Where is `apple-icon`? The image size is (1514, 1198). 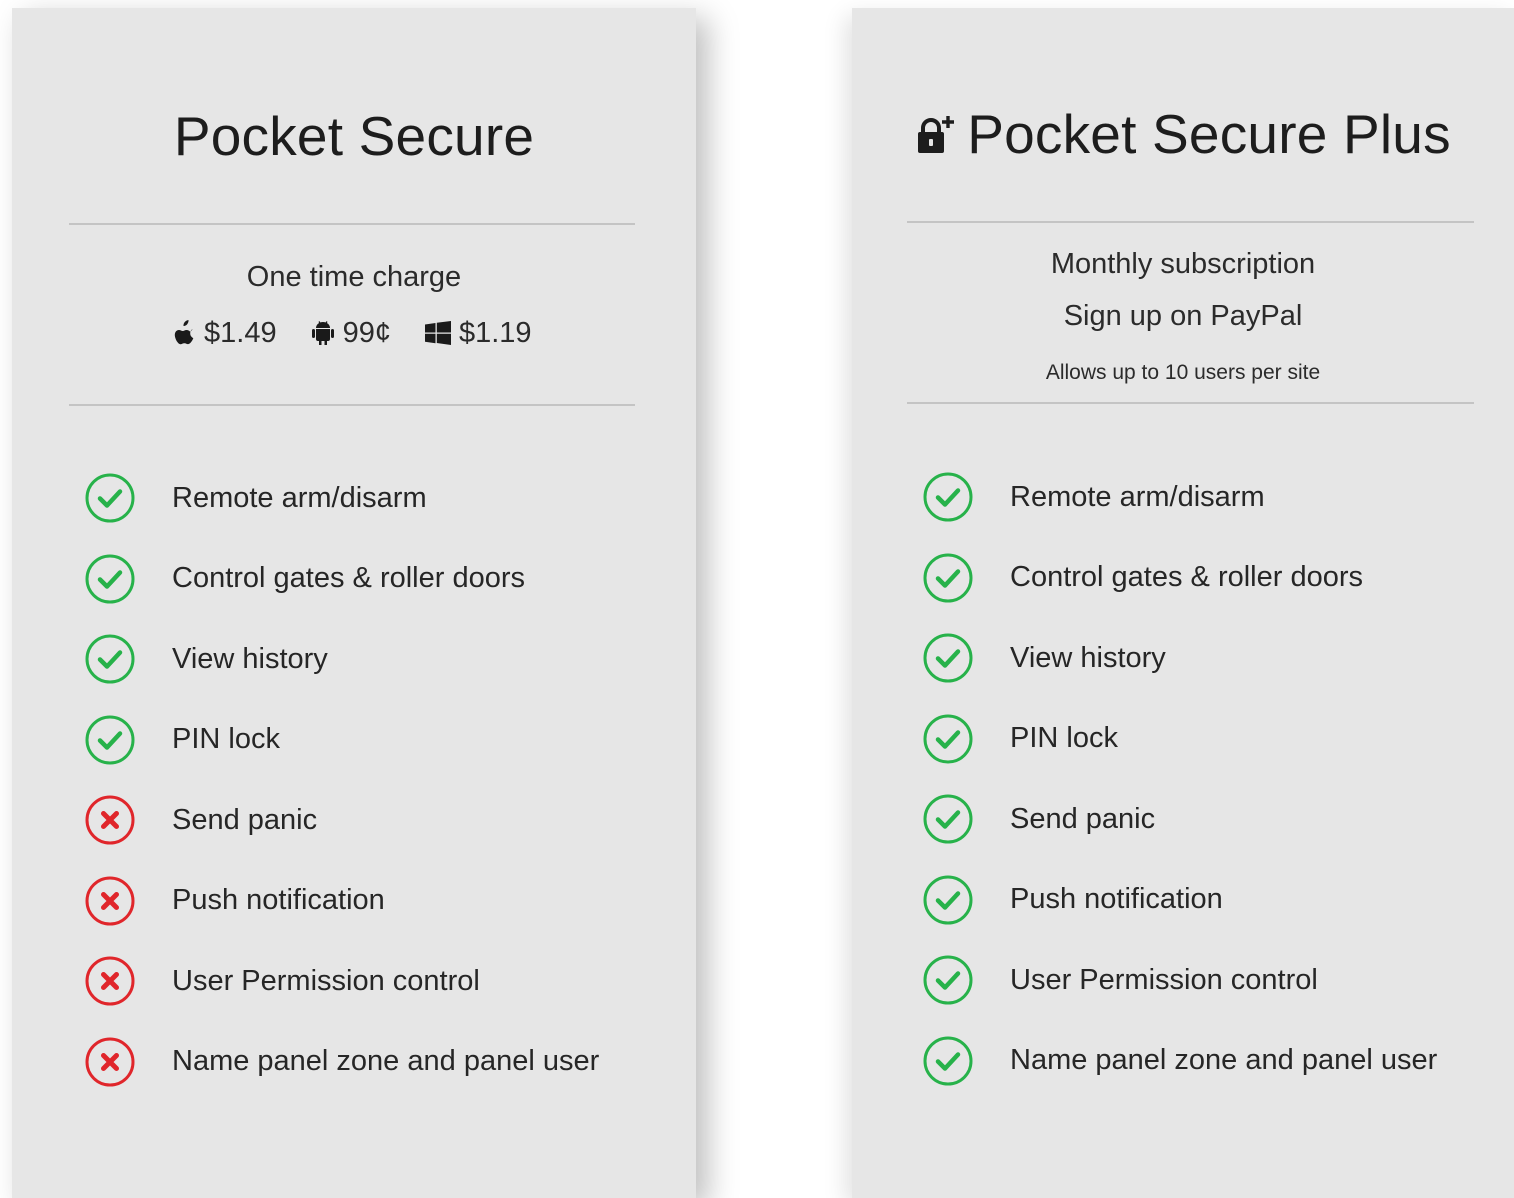 apple-icon is located at coordinates (184, 332).